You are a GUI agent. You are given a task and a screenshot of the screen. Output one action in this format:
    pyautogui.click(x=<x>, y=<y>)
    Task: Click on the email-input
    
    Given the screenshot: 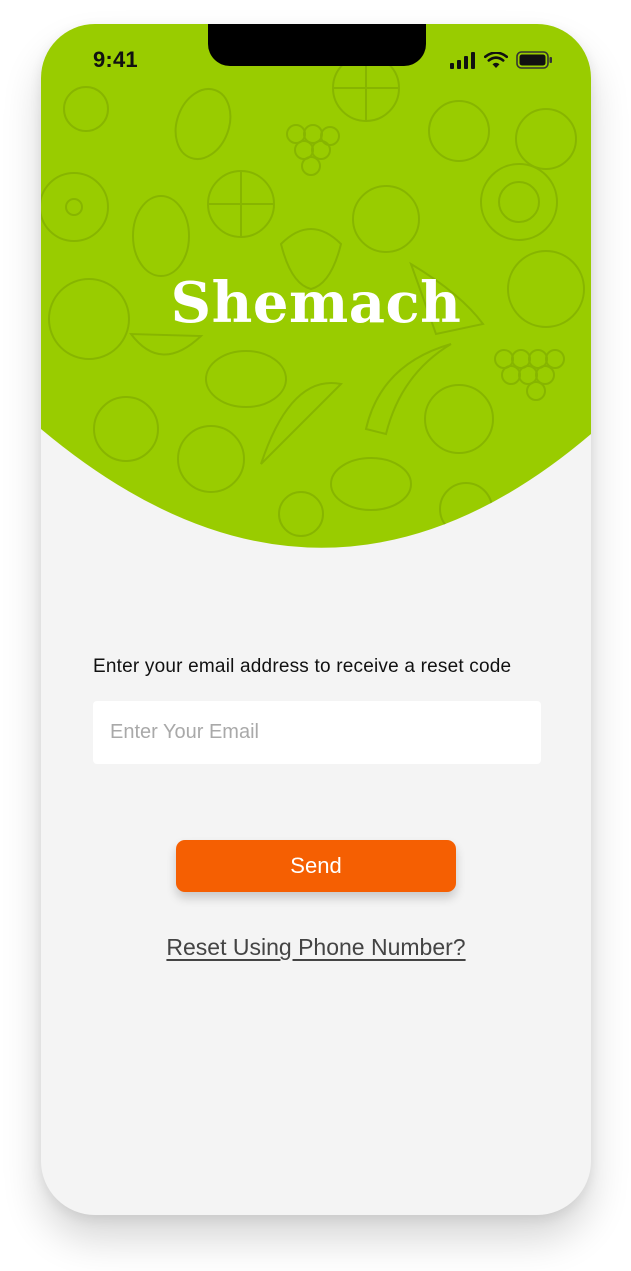 What is the action you would take?
    pyautogui.click(x=317, y=732)
    